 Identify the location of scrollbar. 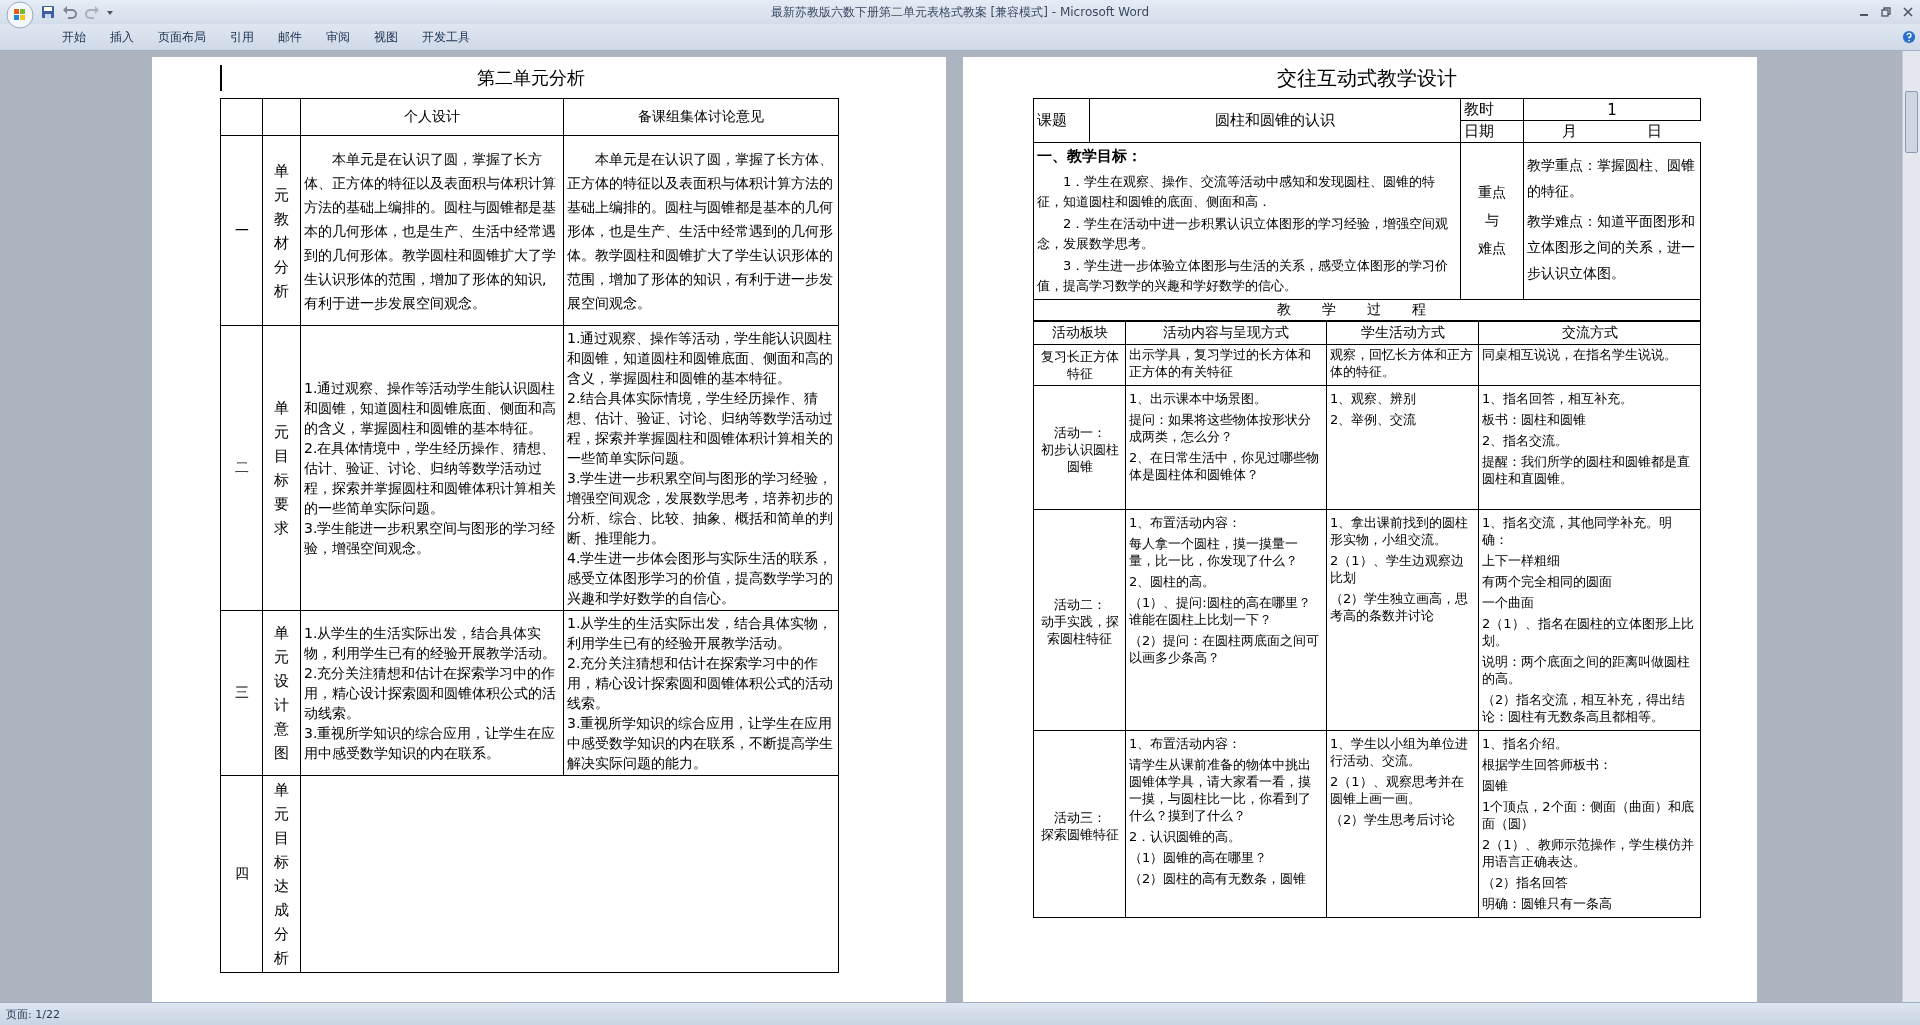
(1911, 526).